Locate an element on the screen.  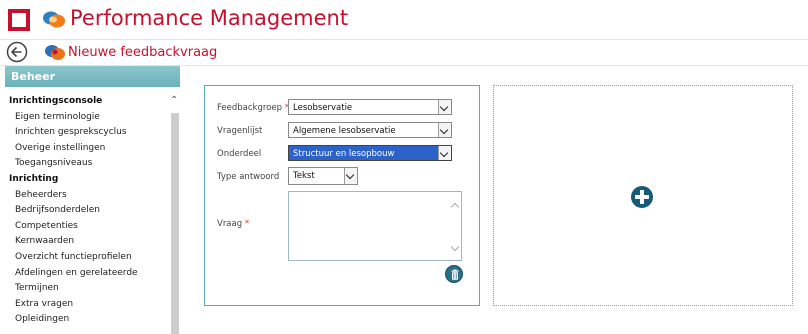
delete-button is located at coordinates (454, 274).